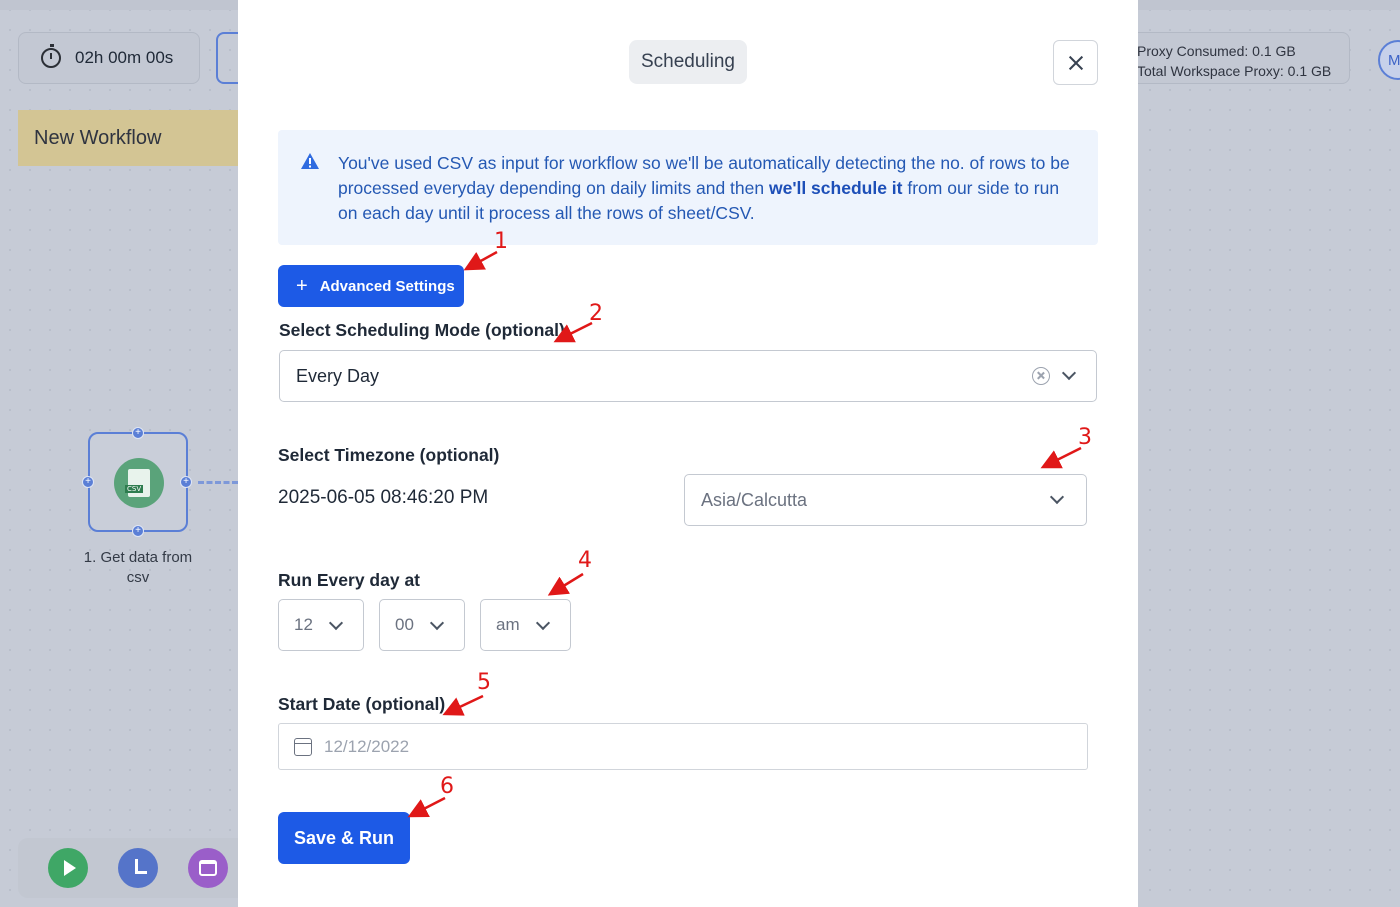 This screenshot has width=1400, height=907. I want to click on start-date-input: 12/12/2022, so click(683, 746).